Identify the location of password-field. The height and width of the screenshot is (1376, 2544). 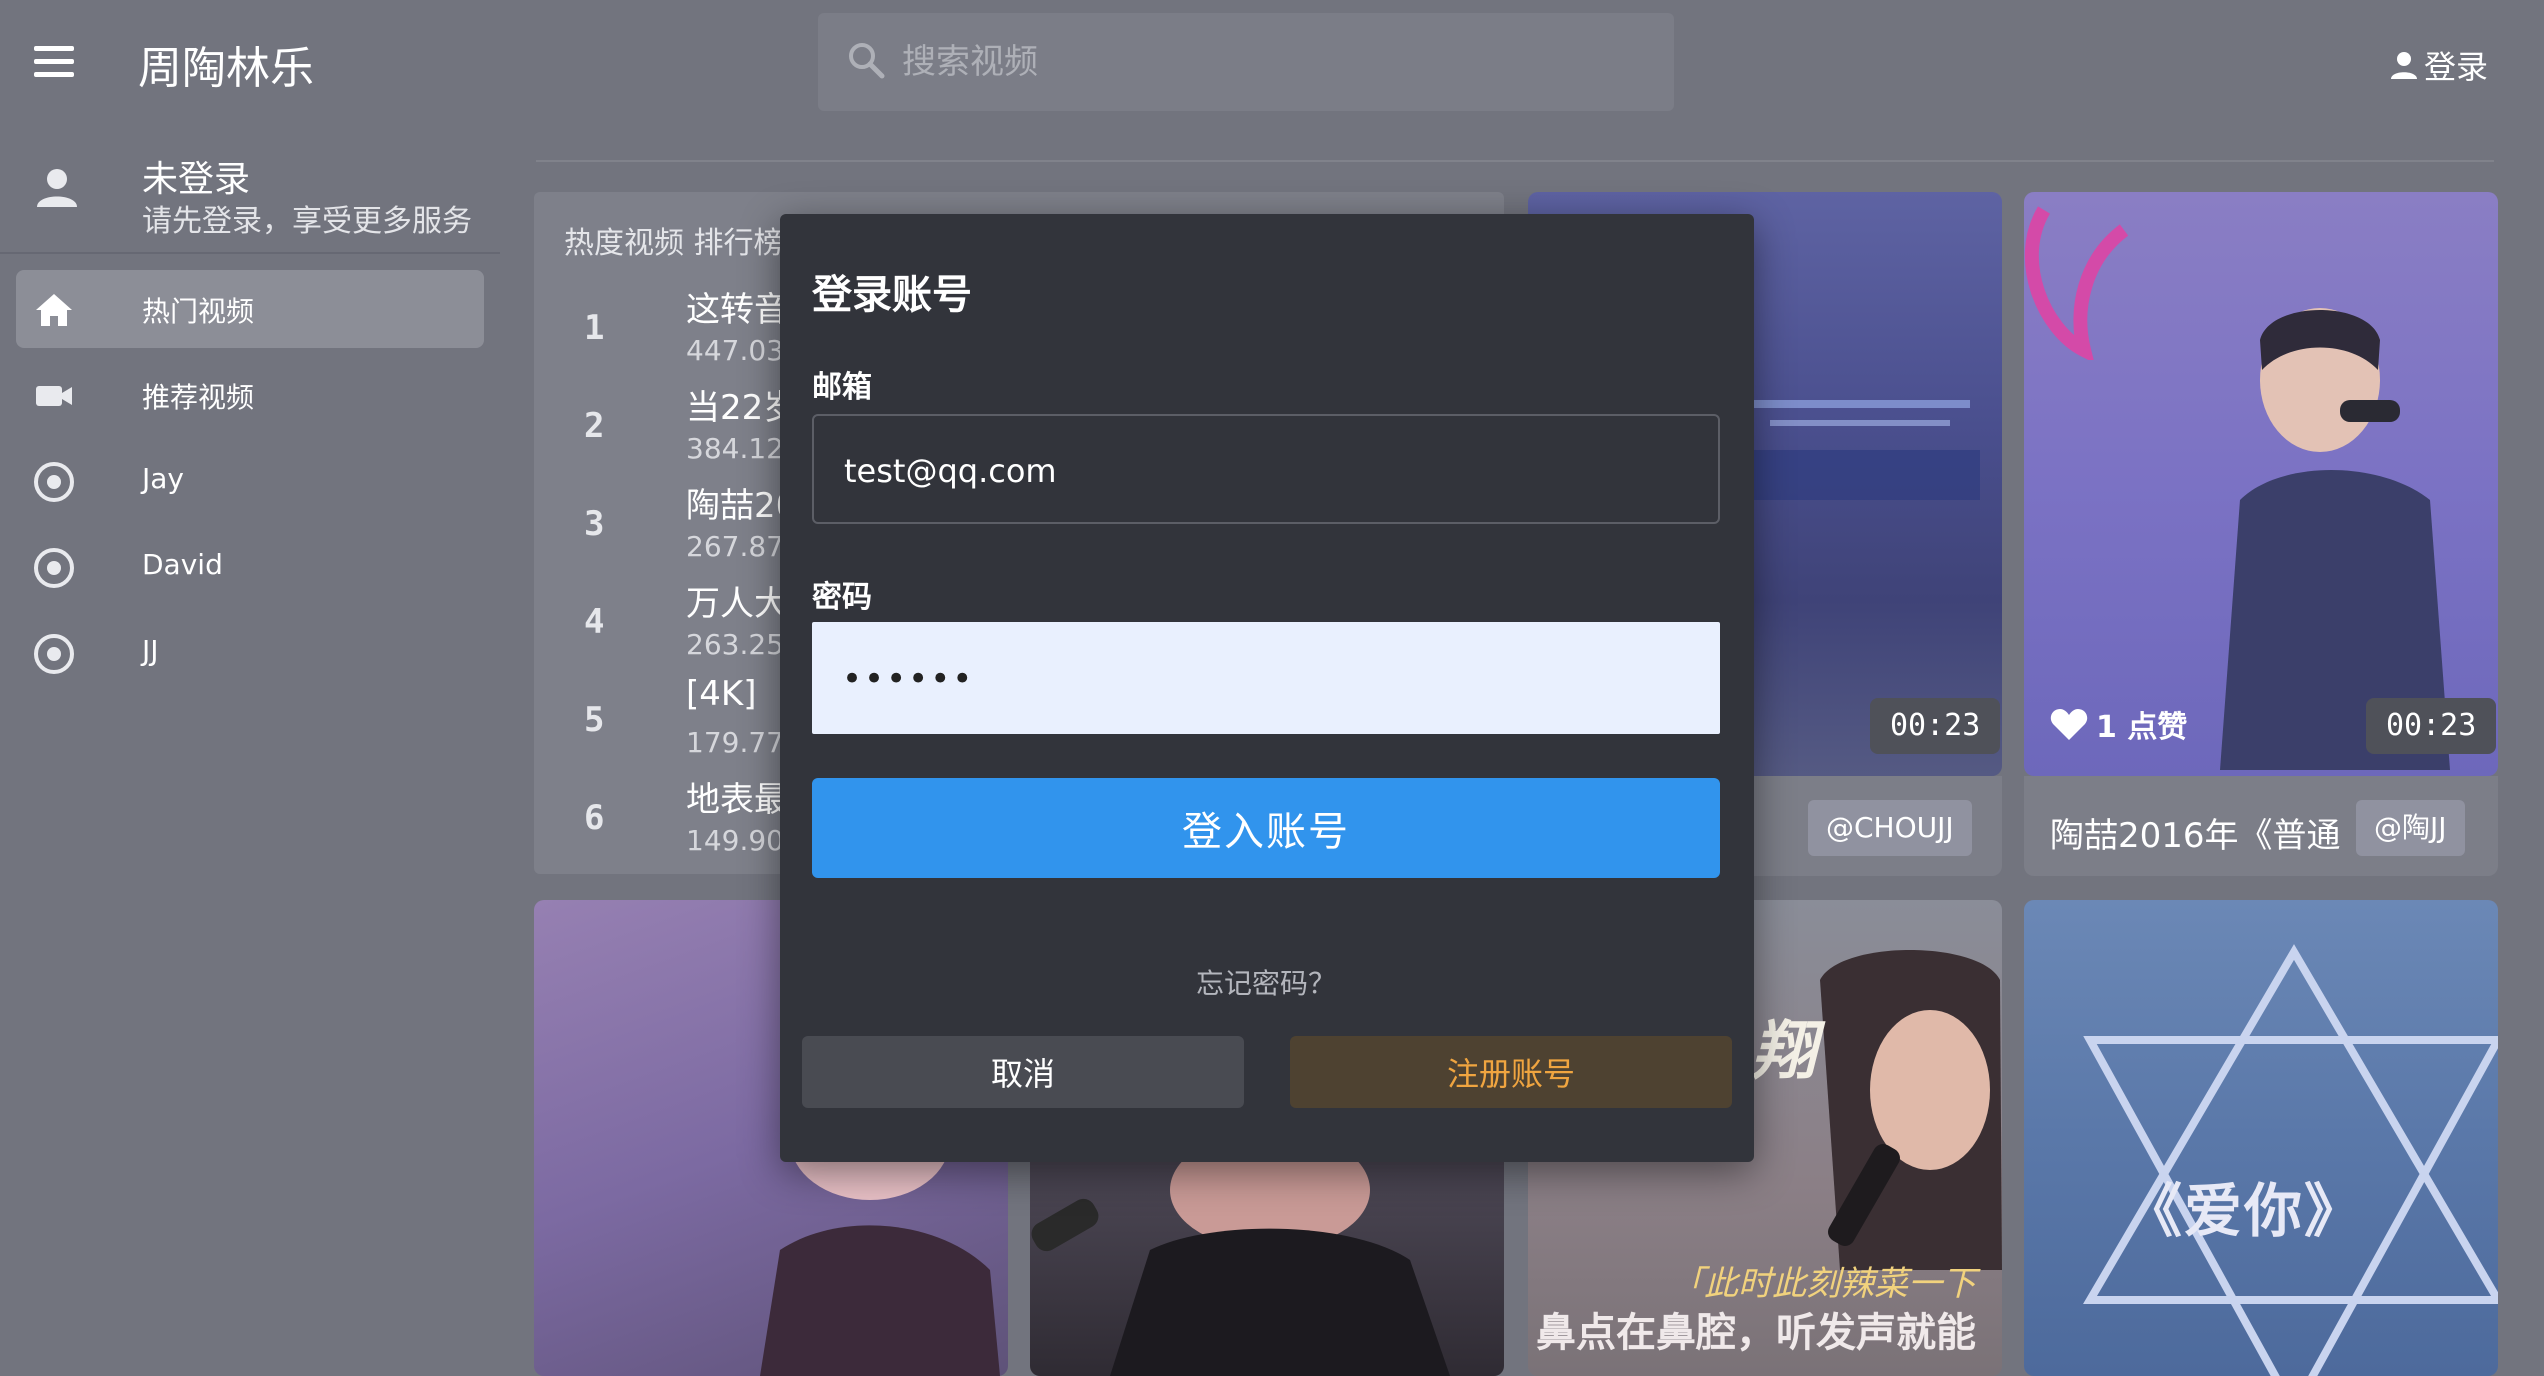
(1267, 679).